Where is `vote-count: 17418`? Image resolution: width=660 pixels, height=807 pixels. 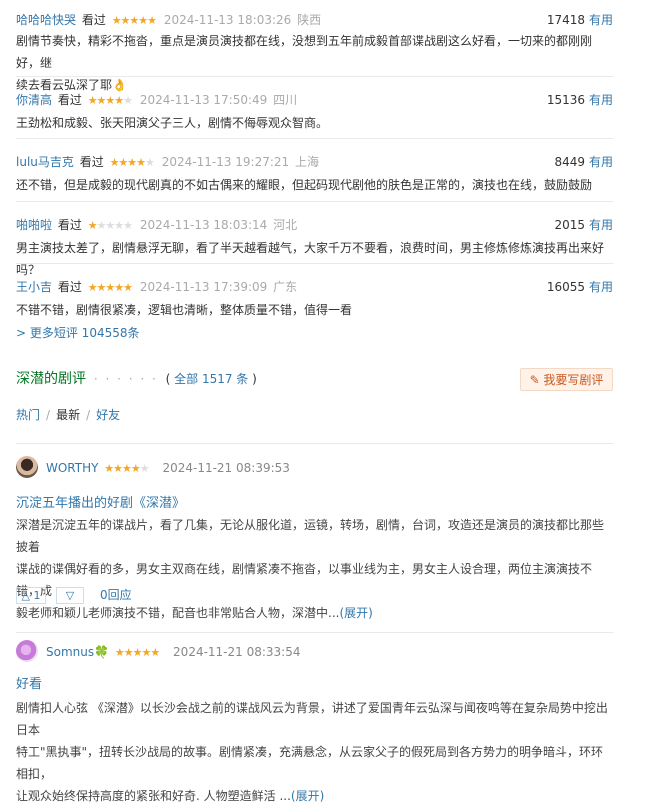
vote-count: 17418 is located at coordinates (565, 20).